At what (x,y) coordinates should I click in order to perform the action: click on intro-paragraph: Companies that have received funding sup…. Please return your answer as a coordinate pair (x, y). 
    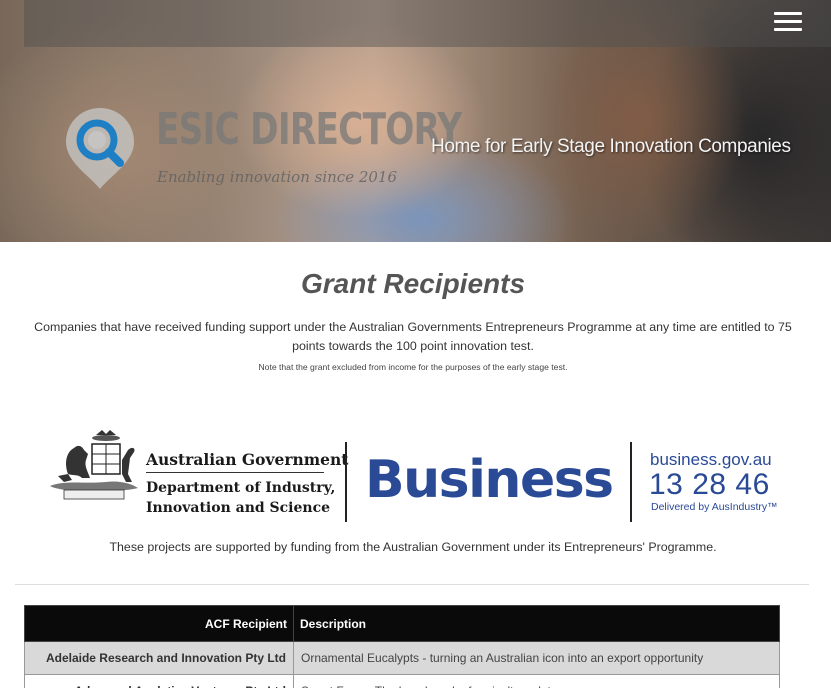
    Looking at the image, I should click on (413, 336).